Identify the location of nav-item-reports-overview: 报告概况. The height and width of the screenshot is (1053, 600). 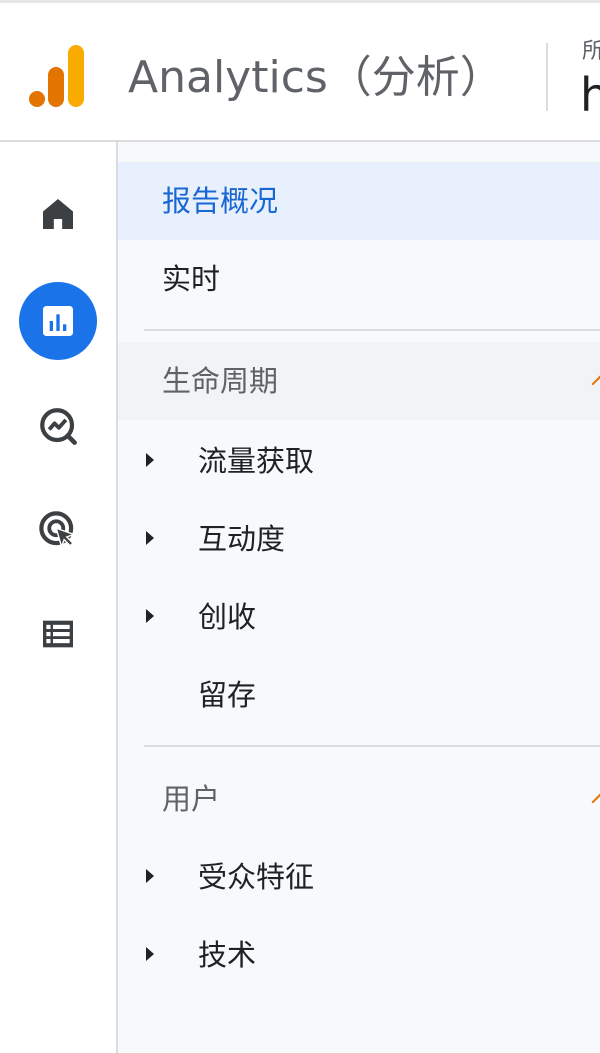
(359, 201).